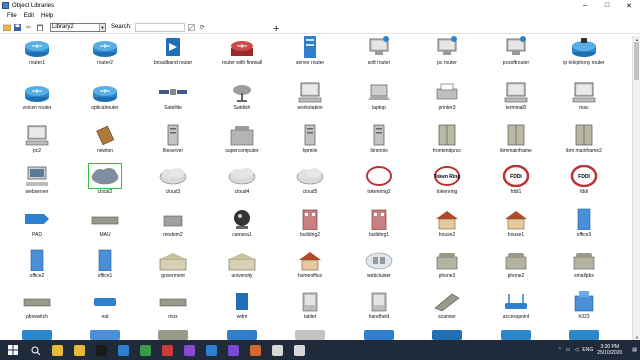  I want to click on close-button: ✕, so click(629, 5).